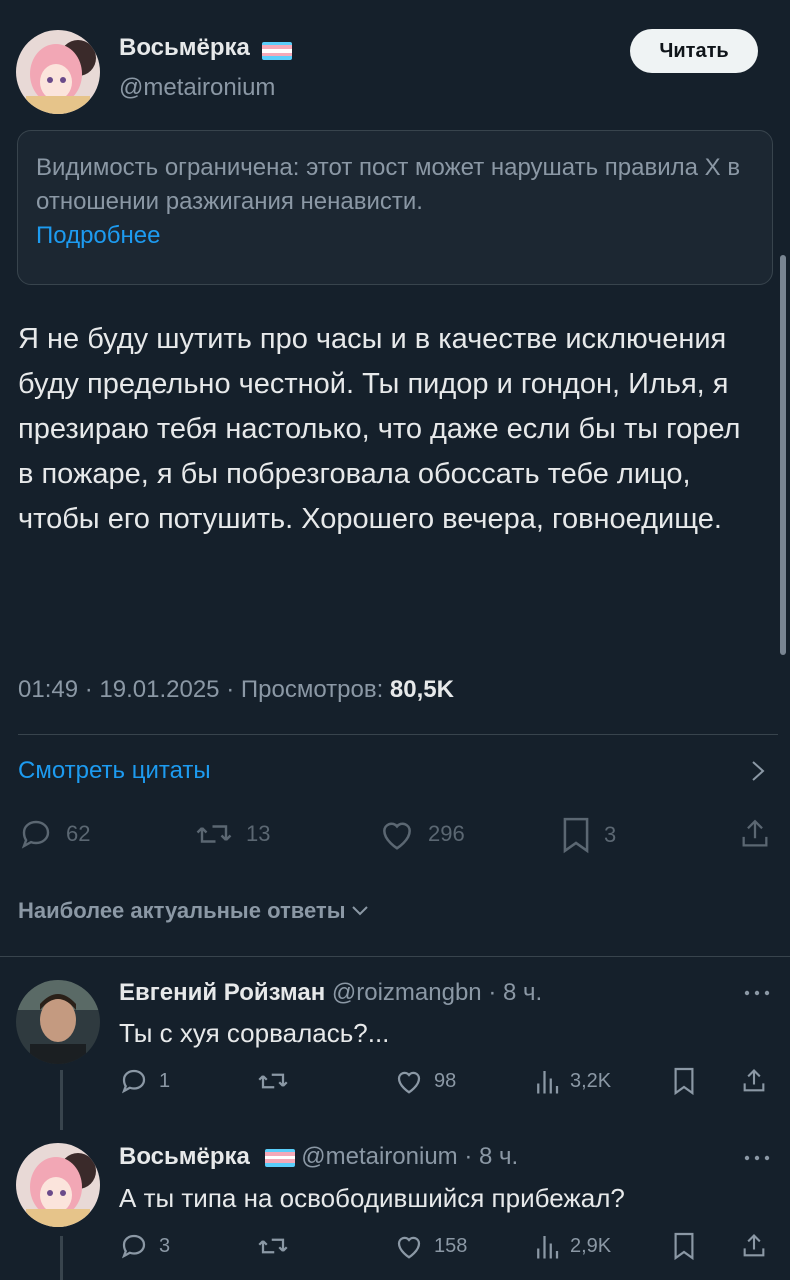  I want to click on relevant-replies-label: Наиболее актуальные ответы, so click(182, 910).